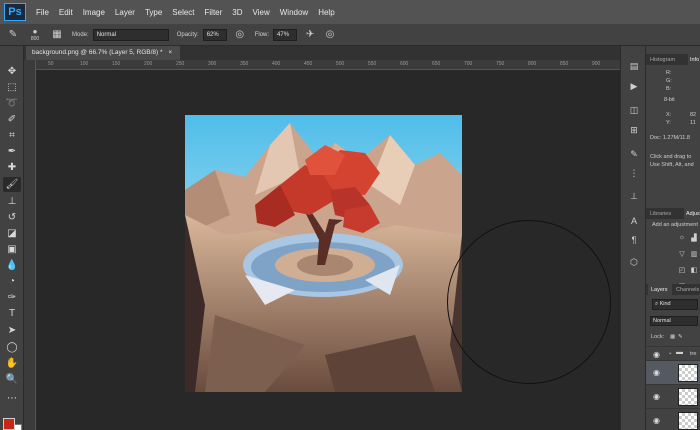 The image size is (700, 430). What do you see at coordinates (153, 12) in the screenshot?
I see `menu-type: Type` at bounding box center [153, 12].